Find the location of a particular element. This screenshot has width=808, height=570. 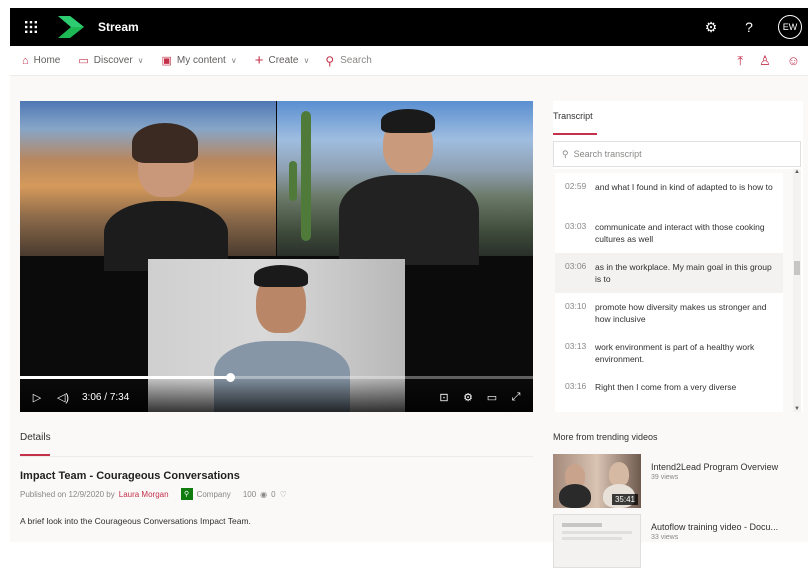

likes-count: 0 is located at coordinates (273, 494).